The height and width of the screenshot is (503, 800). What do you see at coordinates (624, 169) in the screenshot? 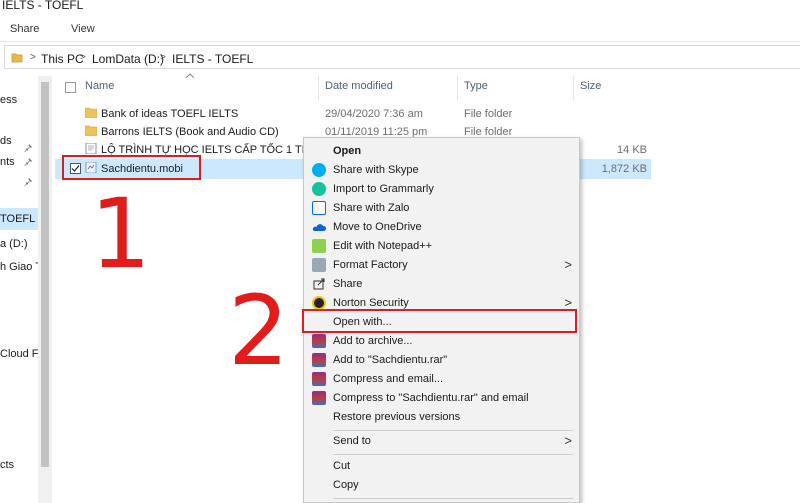
I see `file-size: 1,872 KB` at bounding box center [624, 169].